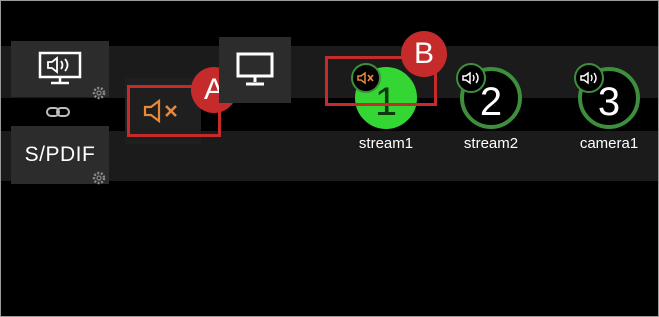  What do you see at coordinates (386, 143) in the screenshot?
I see `source-name: stream1` at bounding box center [386, 143].